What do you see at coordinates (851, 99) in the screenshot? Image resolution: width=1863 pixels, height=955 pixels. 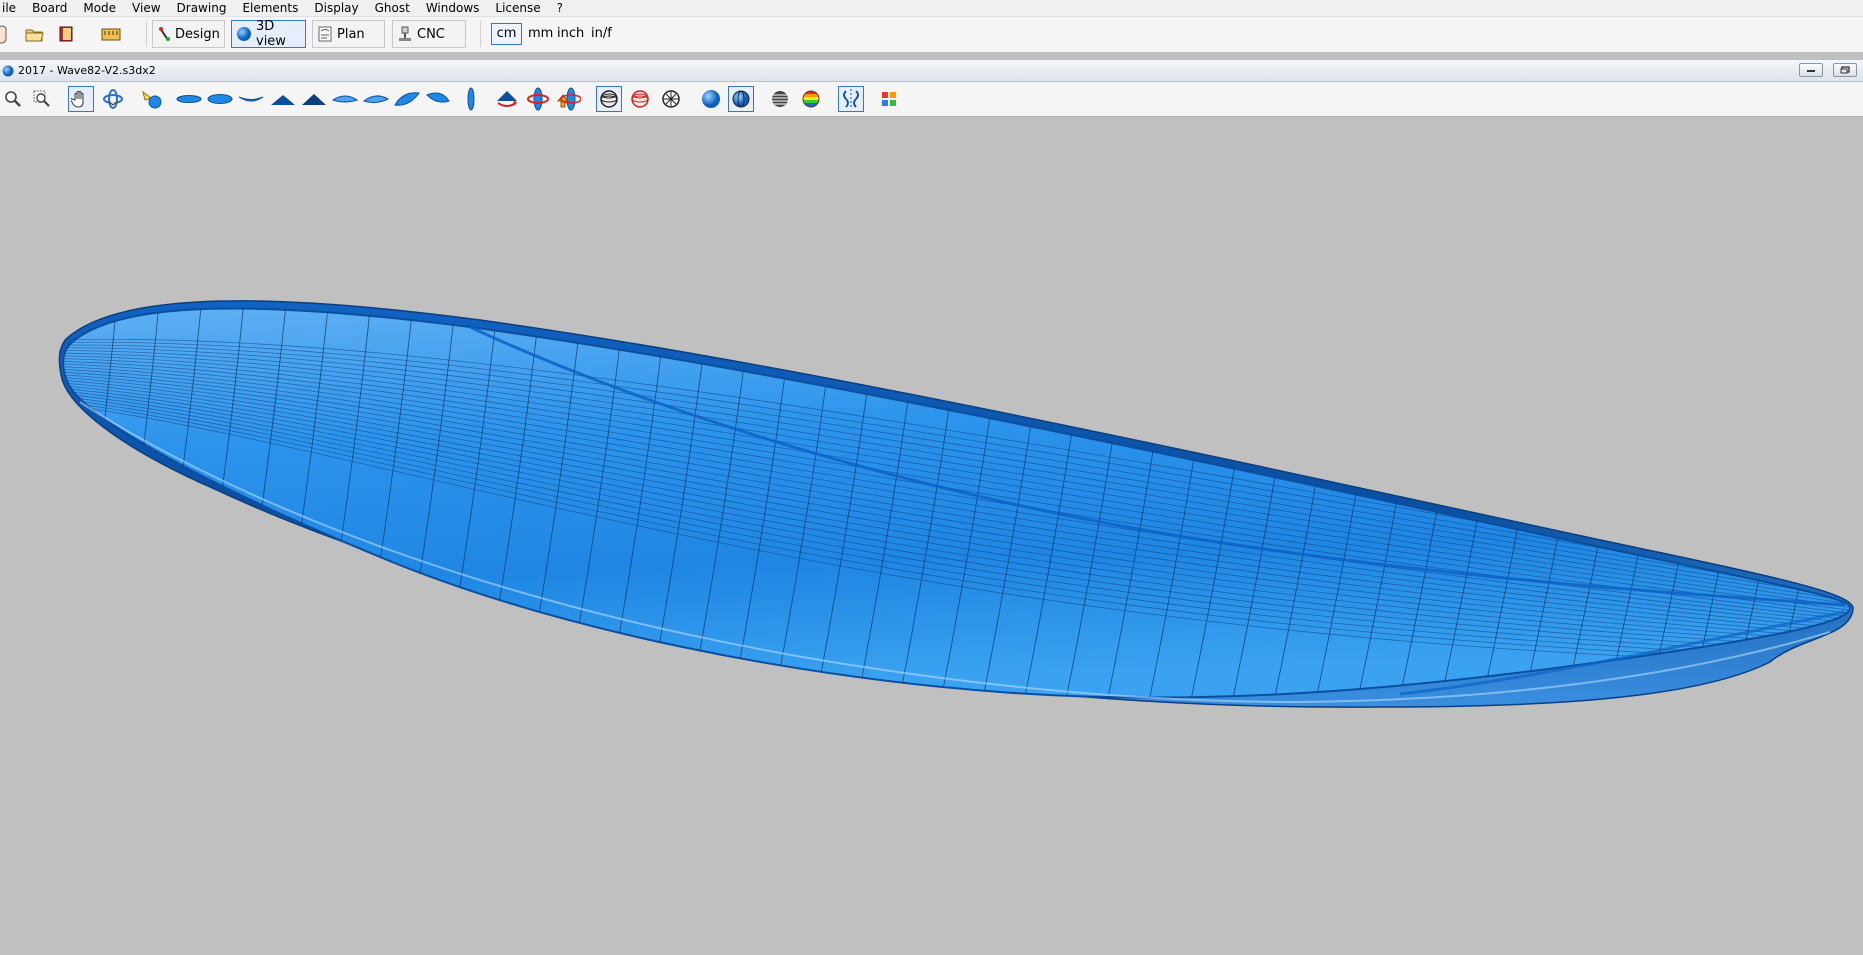 I see `symmetry-icon` at bounding box center [851, 99].